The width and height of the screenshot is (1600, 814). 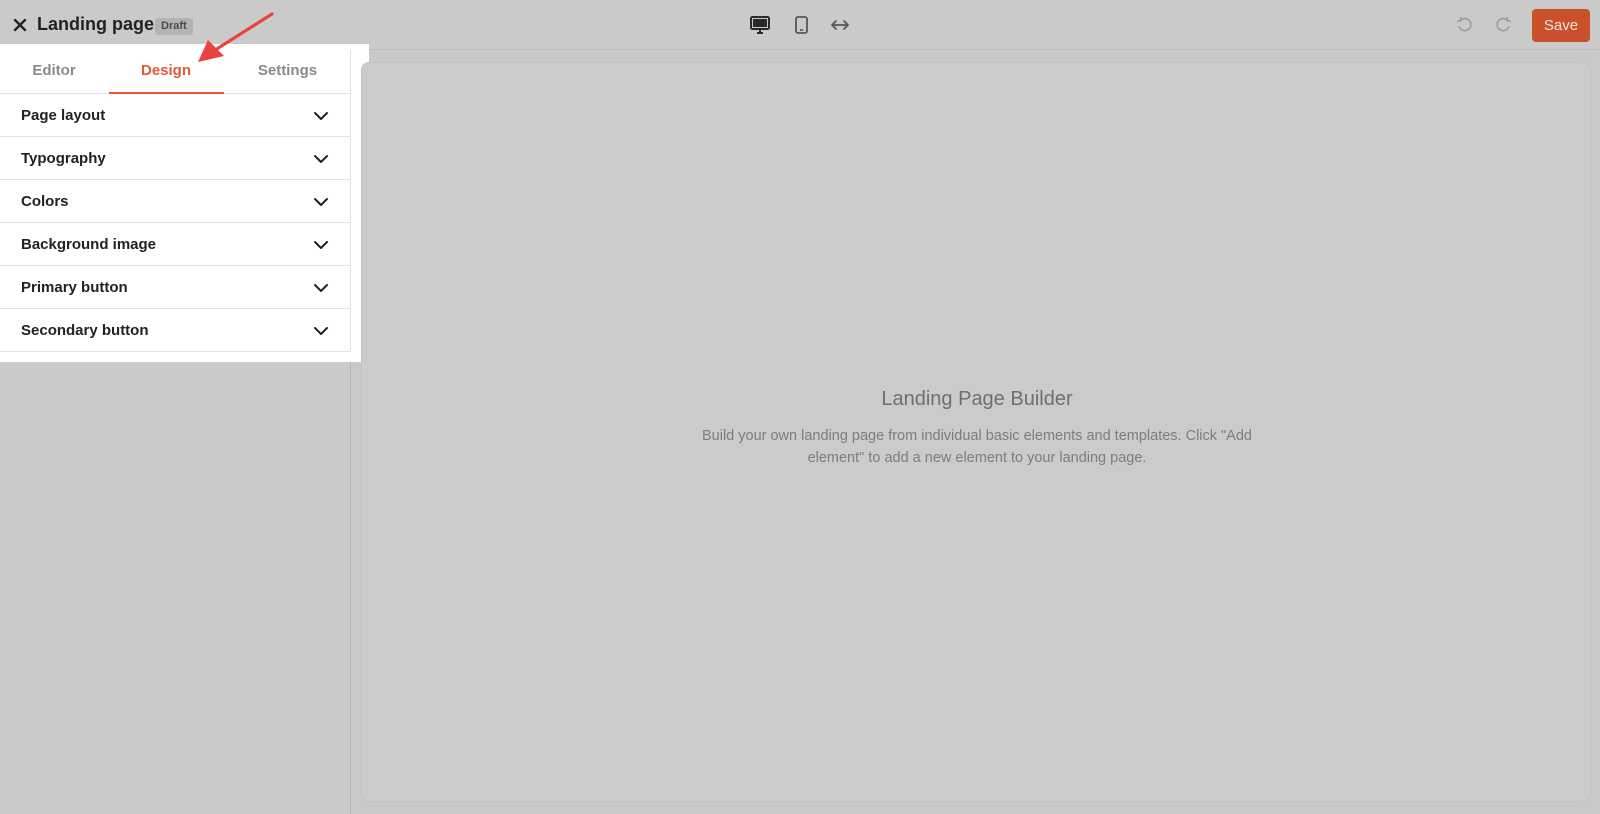 I want to click on redo-icon, so click(x=1503, y=24).